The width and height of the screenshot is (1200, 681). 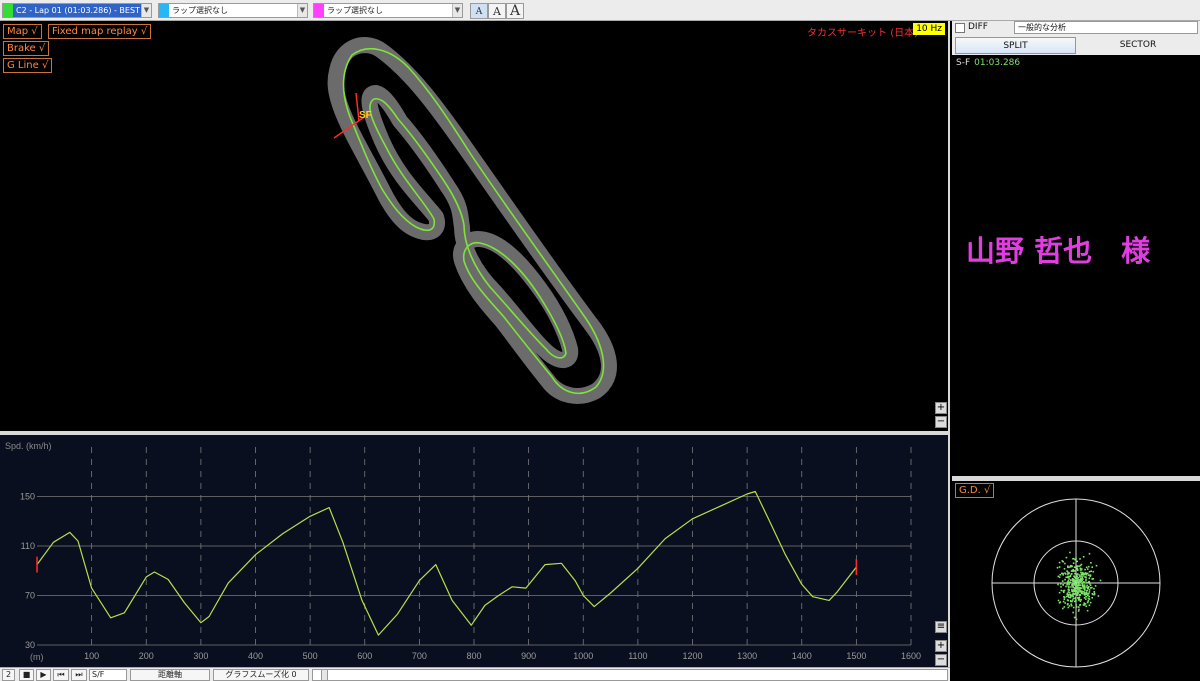 I want to click on play-button: ▶, so click(x=43, y=675).